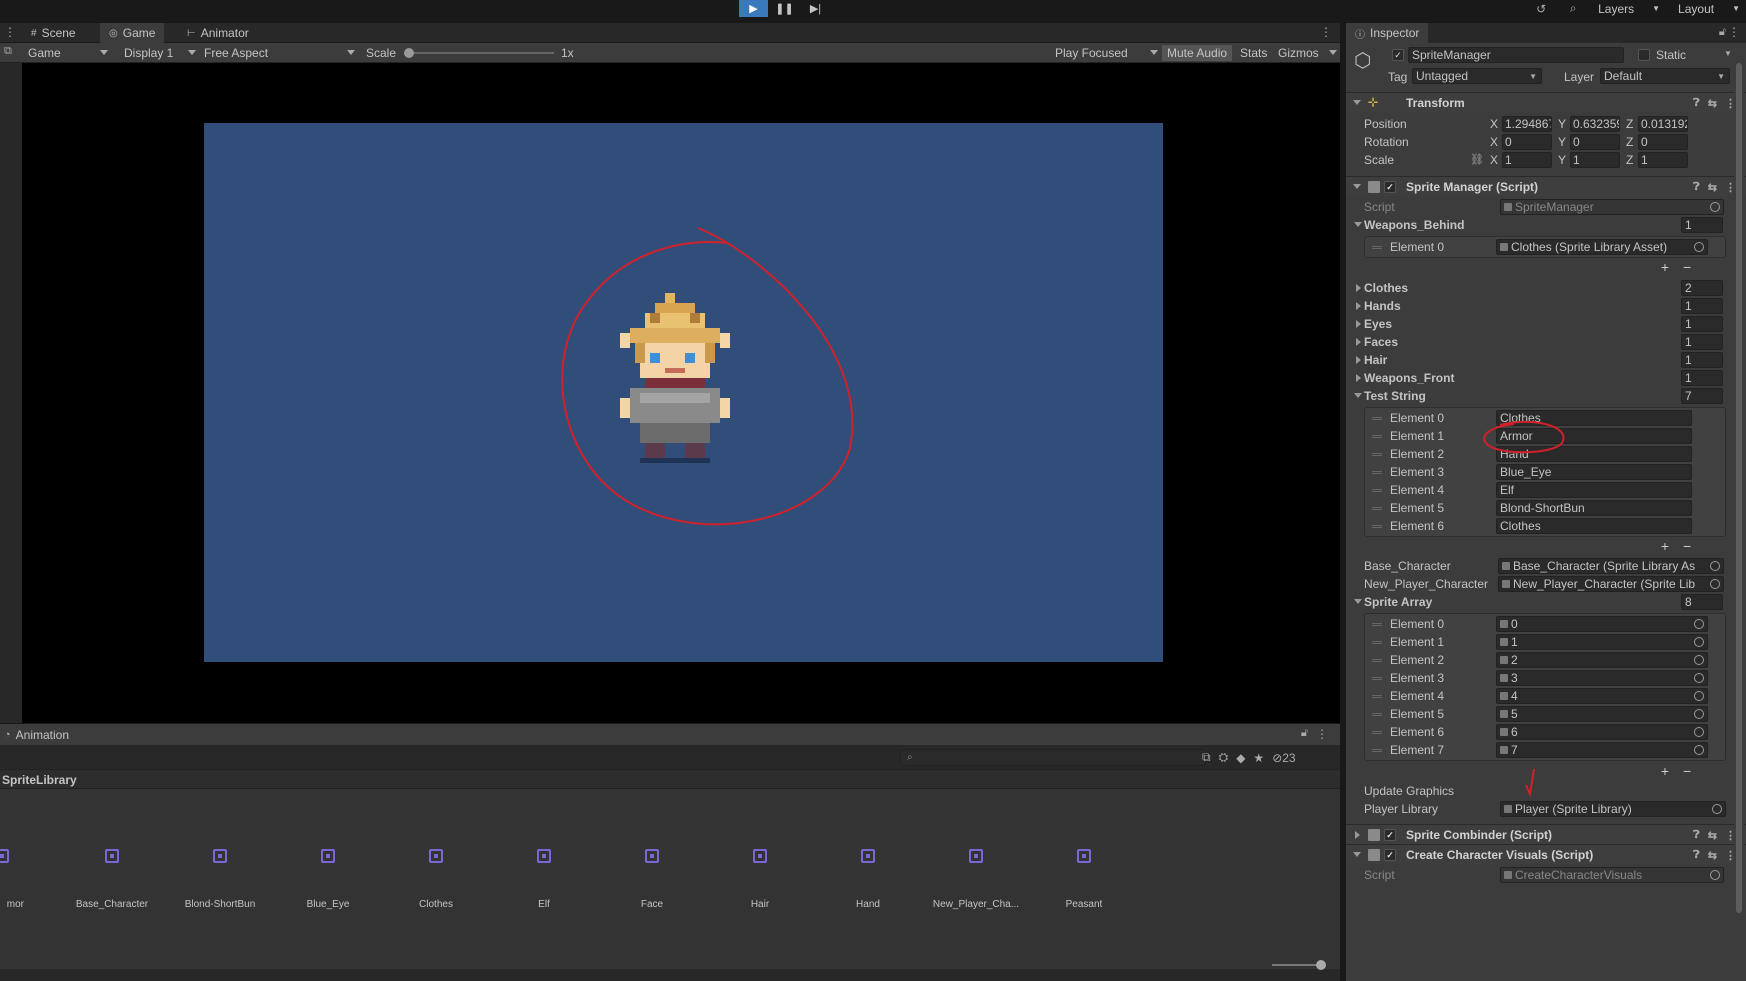 The image size is (1746, 981). Describe the element at coordinates (1546, 324) in the screenshot. I see `eyes-foldout: Eyes 1` at that location.